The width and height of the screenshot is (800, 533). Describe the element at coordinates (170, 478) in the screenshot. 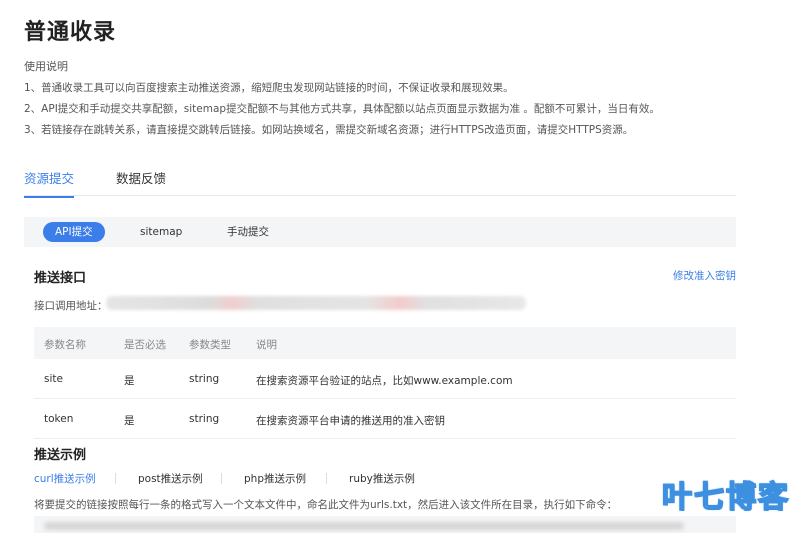

I see `example-tab-post: post推送示例` at that location.